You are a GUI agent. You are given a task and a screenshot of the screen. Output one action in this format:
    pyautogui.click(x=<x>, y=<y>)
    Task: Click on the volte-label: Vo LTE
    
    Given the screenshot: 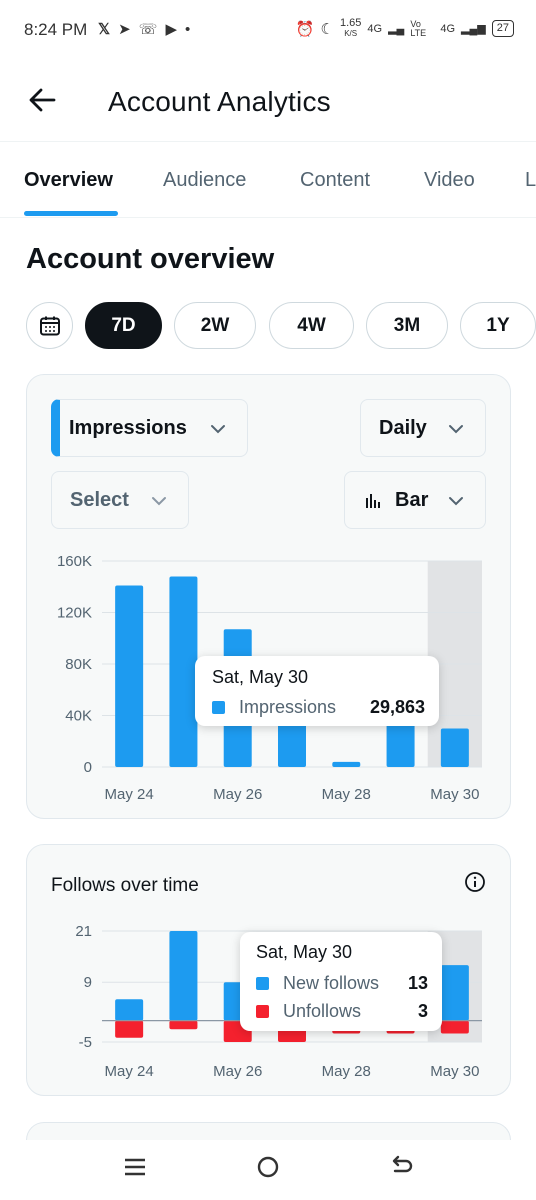 What is the action you would take?
    pyautogui.click(x=418, y=28)
    